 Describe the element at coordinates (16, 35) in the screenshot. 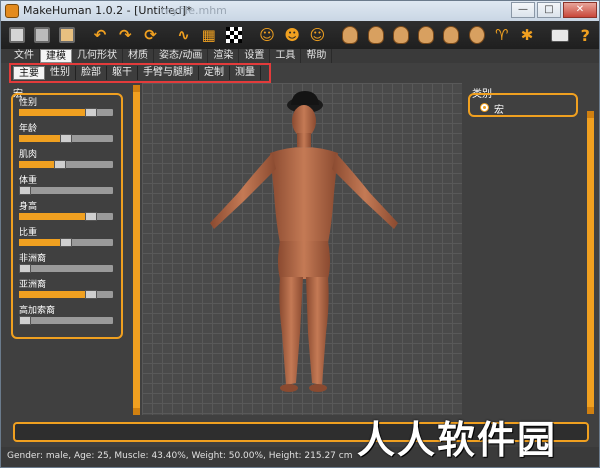

I see `save-disk-icon` at that location.